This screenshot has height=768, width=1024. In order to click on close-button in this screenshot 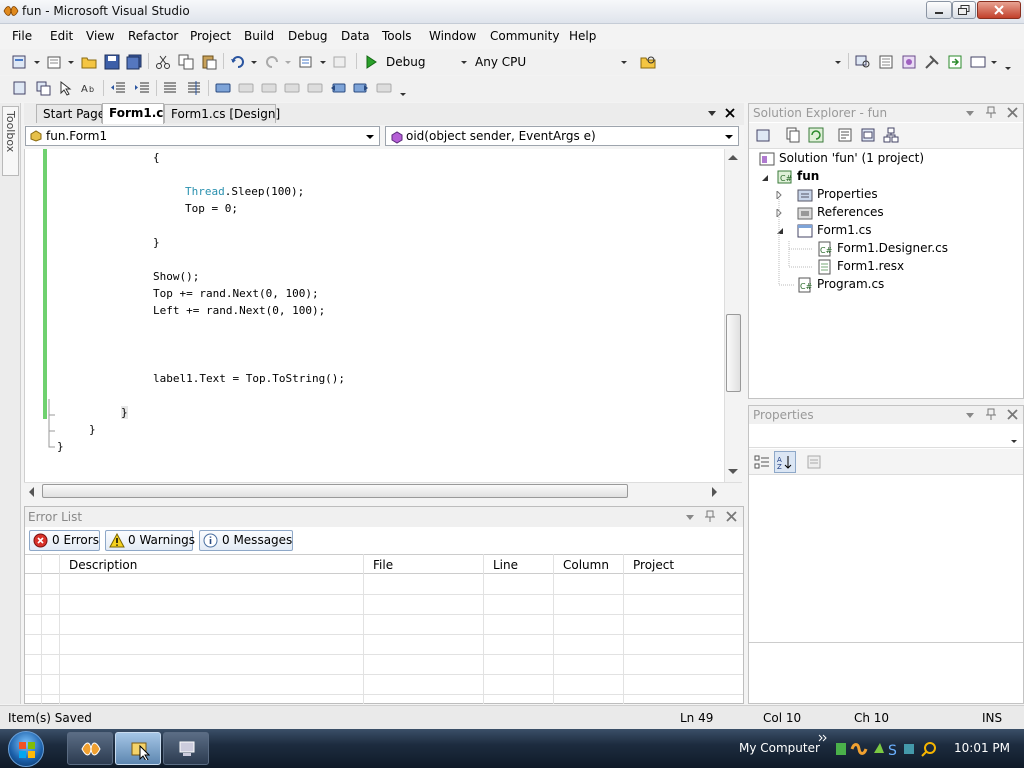, I will do `click(999, 10)`.